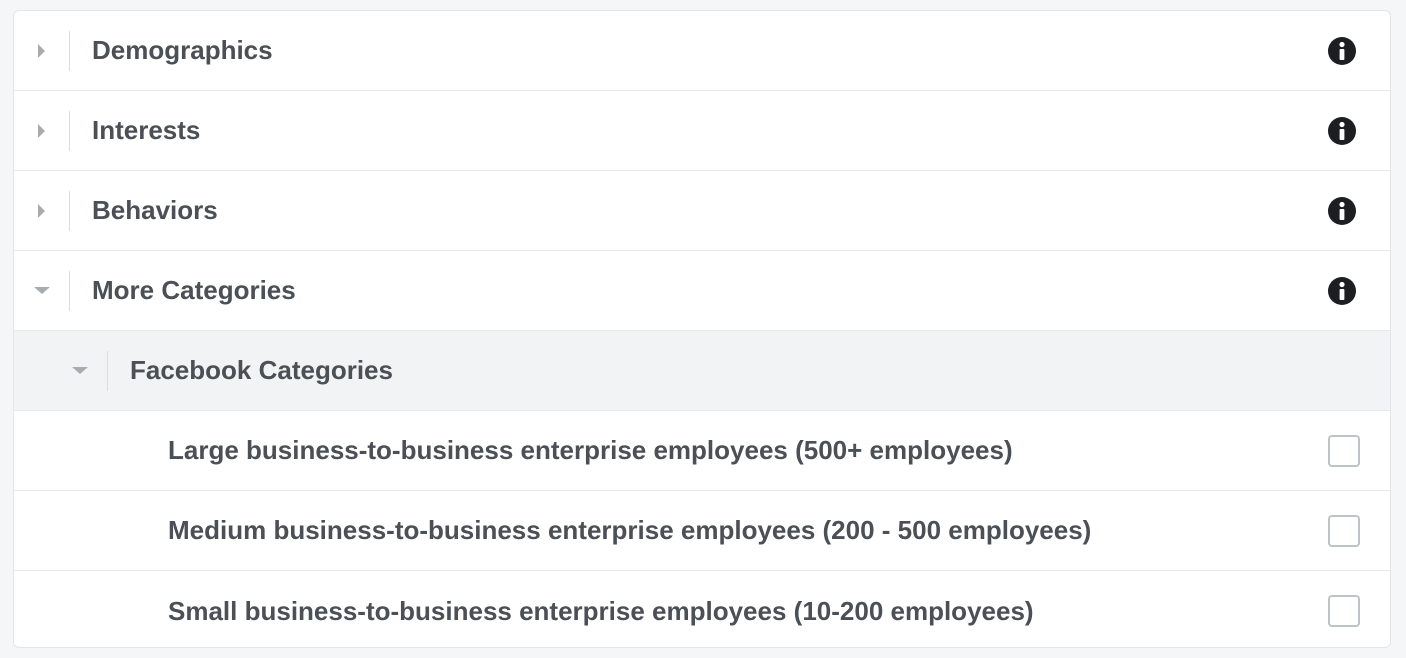 The image size is (1406, 658). What do you see at coordinates (702, 51) in the screenshot?
I see `category-row-demographics: Demographics` at bounding box center [702, 51].